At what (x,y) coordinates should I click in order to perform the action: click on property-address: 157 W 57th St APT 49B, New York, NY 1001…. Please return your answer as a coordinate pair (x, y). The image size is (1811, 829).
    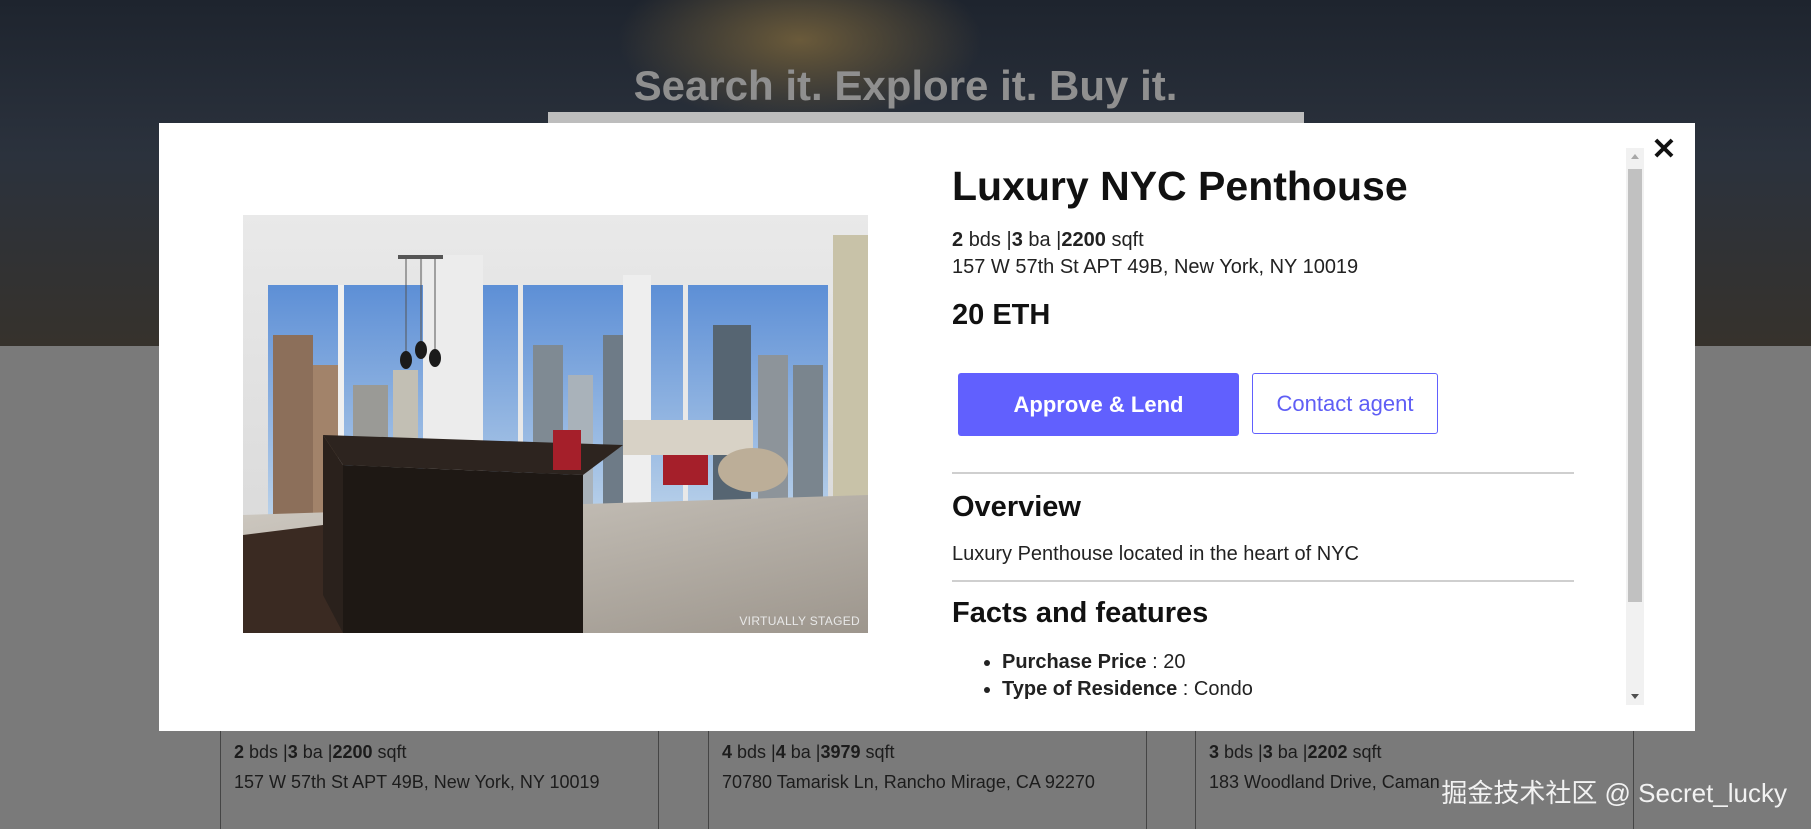
    Looking at the image, I should click on (1155, 267).